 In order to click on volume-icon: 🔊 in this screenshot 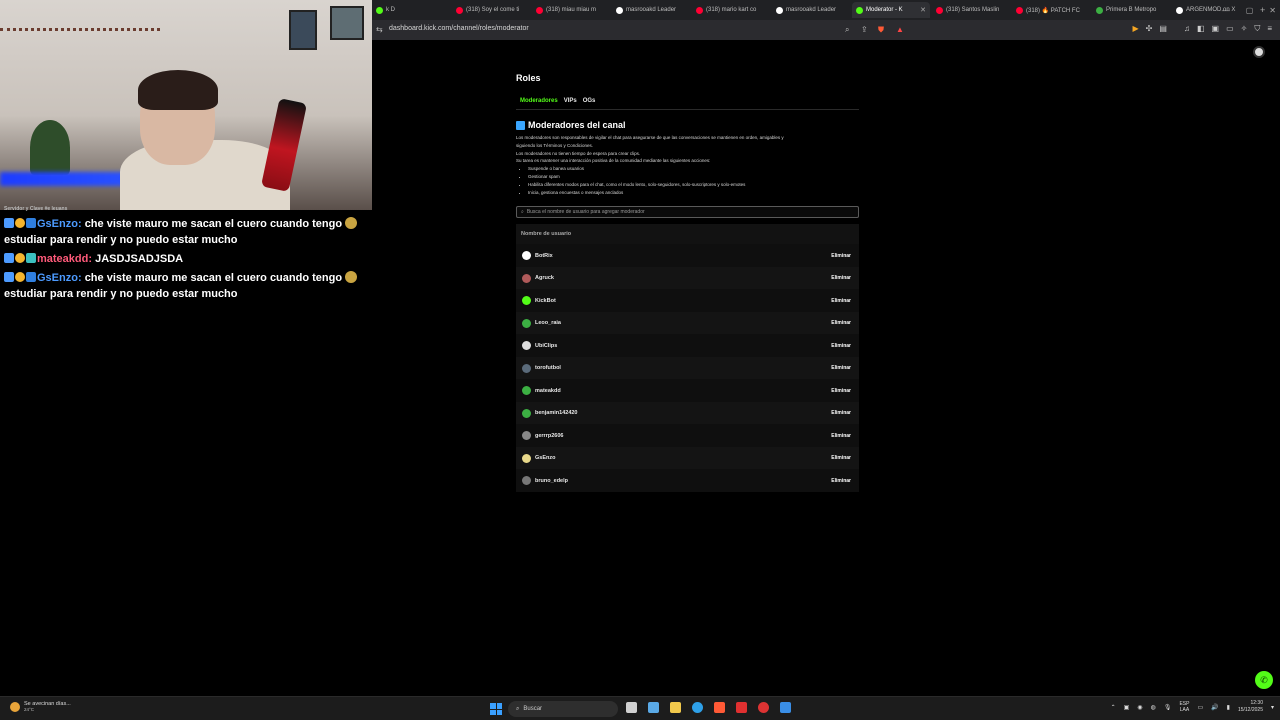, I will do `click(1214, 707)`.